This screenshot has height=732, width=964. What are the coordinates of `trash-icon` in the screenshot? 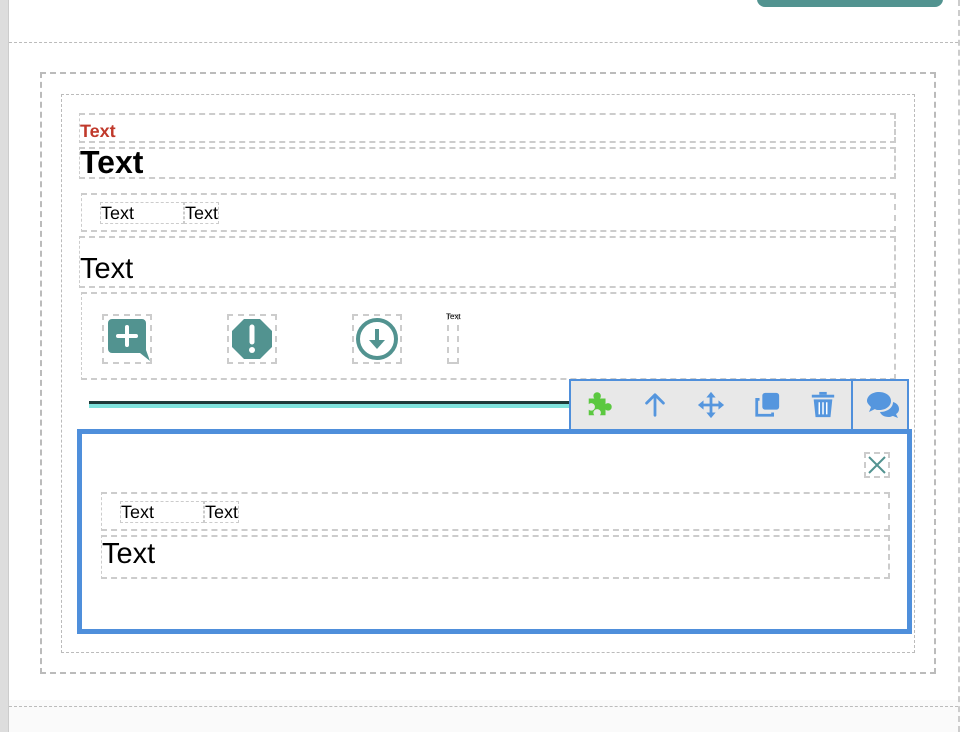 It's located at (823, 405).